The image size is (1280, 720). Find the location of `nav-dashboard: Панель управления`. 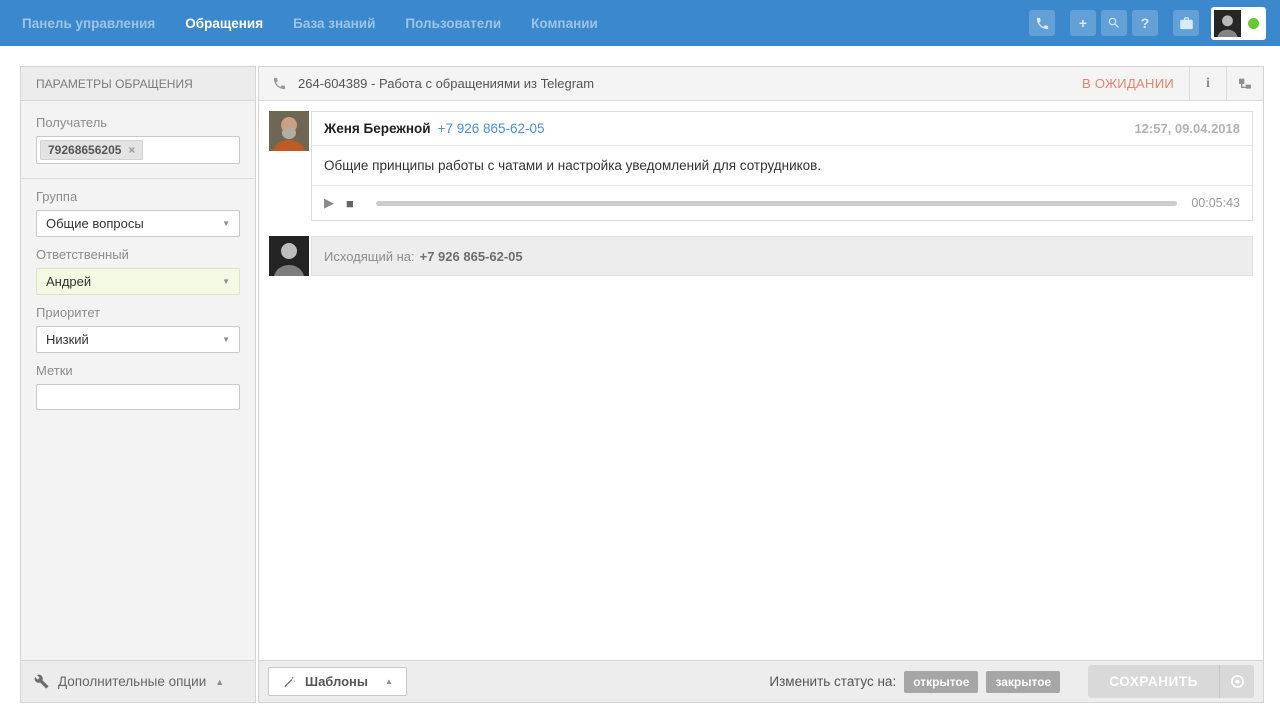

nav-dashboard: Панель управления is located at coordinates (88, 23).